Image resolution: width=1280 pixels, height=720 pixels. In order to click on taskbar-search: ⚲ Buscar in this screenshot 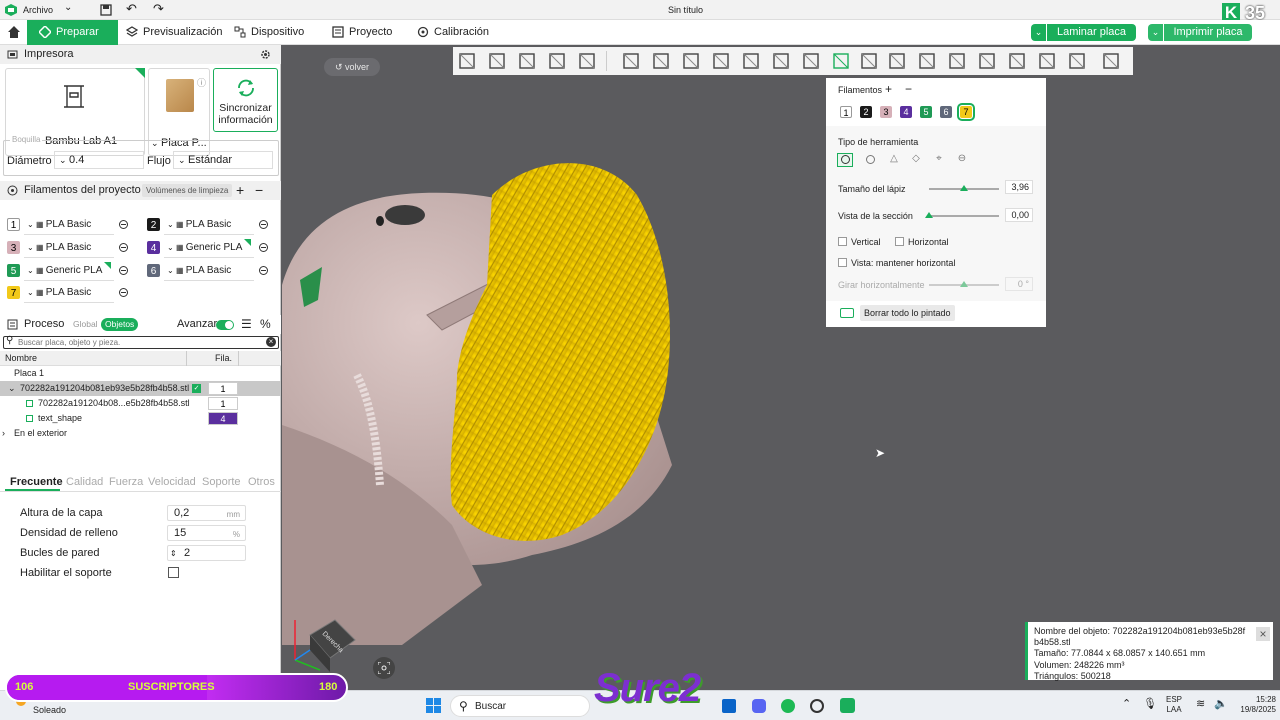, I will do `click(520, 706)`.